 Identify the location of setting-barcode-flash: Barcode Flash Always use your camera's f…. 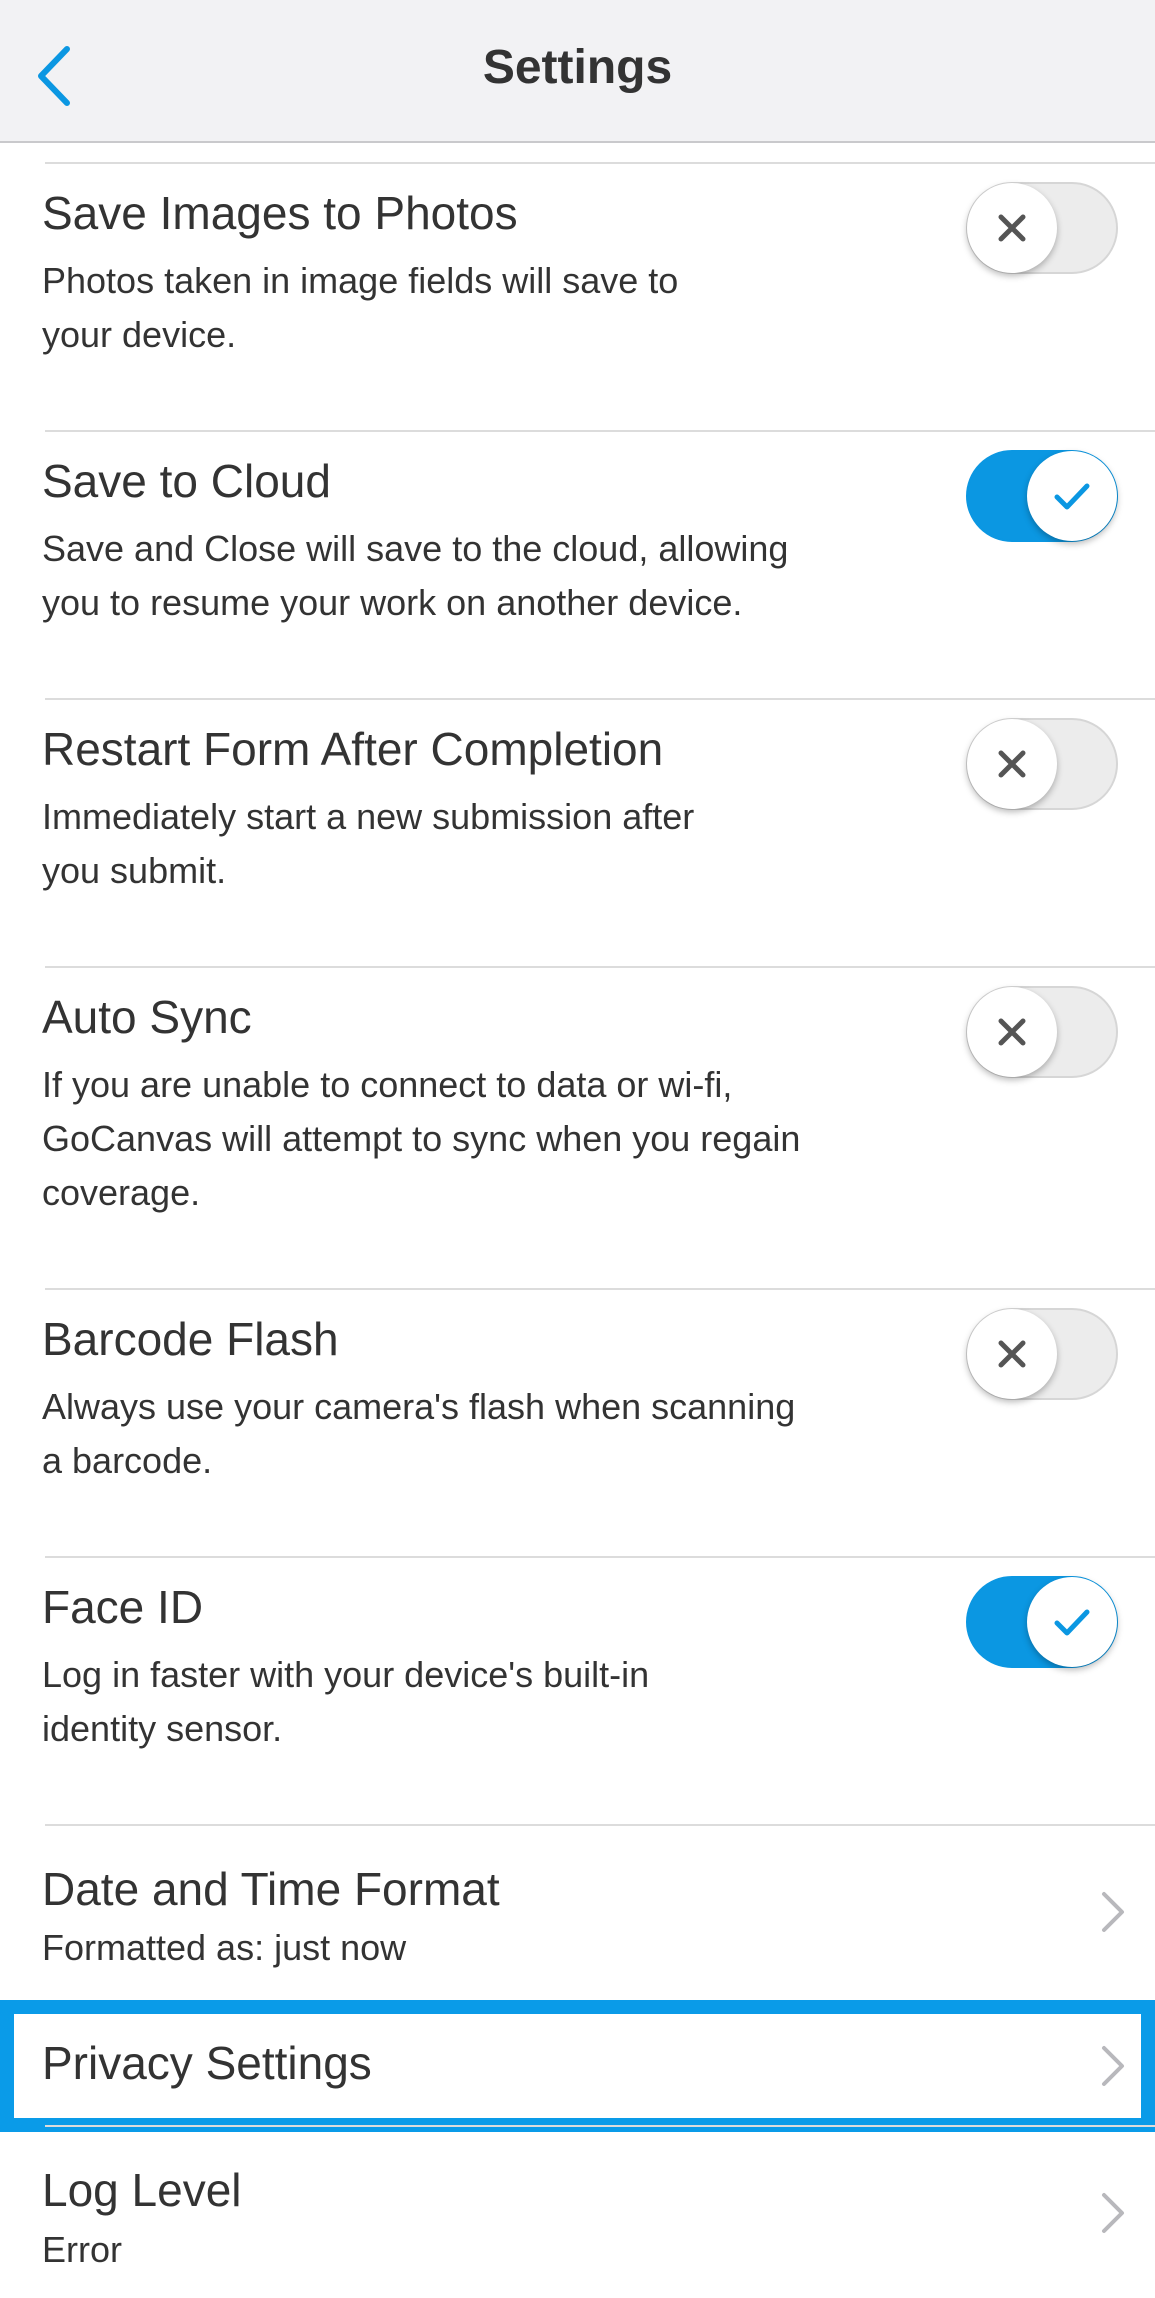
(577, 1423).